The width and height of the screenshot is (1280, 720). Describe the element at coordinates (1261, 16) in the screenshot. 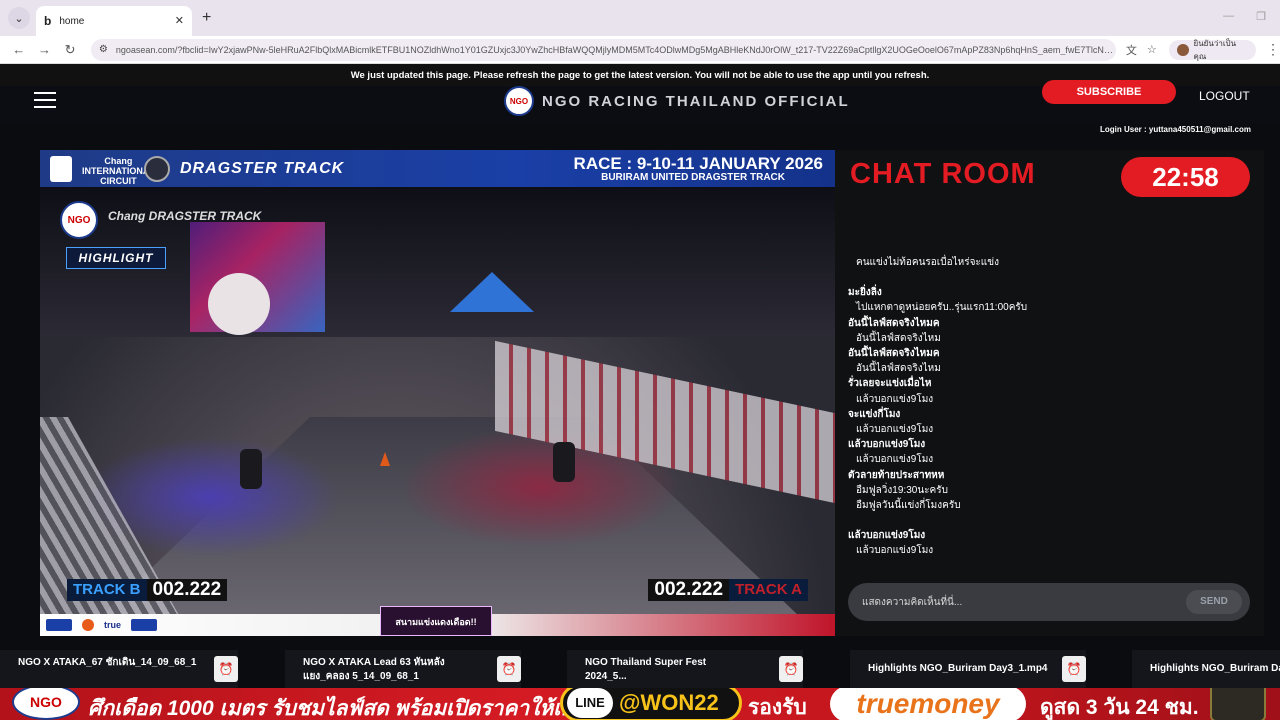

I see `maximize-icon: ❐` at that location.